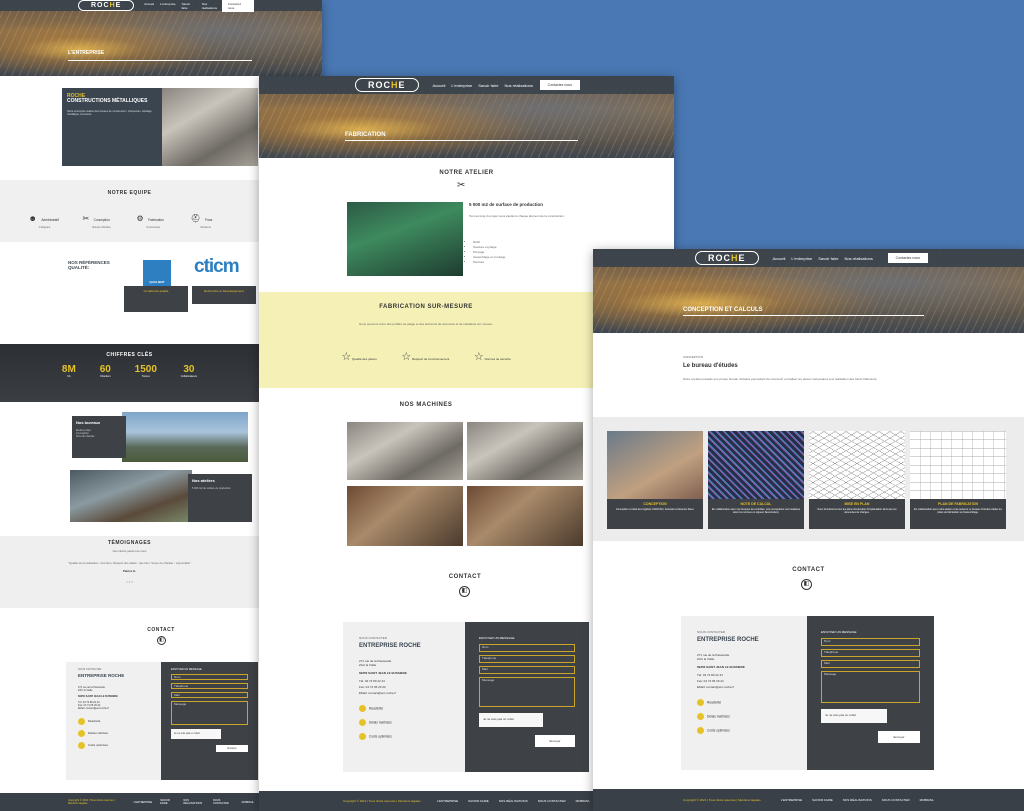  I want to click on value-security: ☆ Normes de sécurité, so click(492, 357).